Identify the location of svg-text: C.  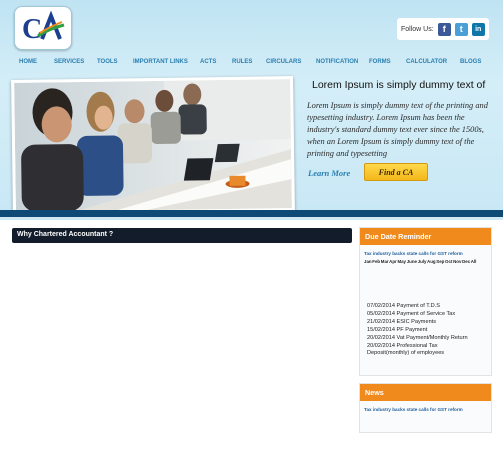
(32, 29).